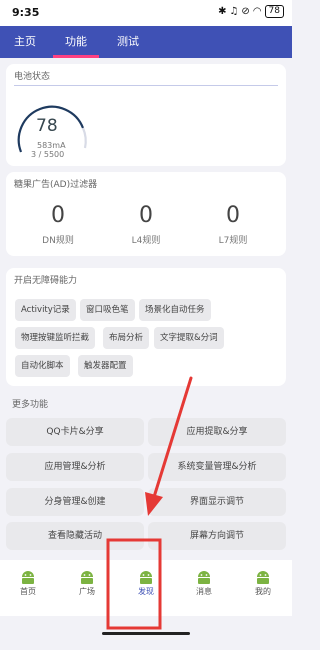 Image resolution: width=320 pixels, height=650 pixels. I want to click on chip-automation-script: 自动化脚本, so click(42, 366).